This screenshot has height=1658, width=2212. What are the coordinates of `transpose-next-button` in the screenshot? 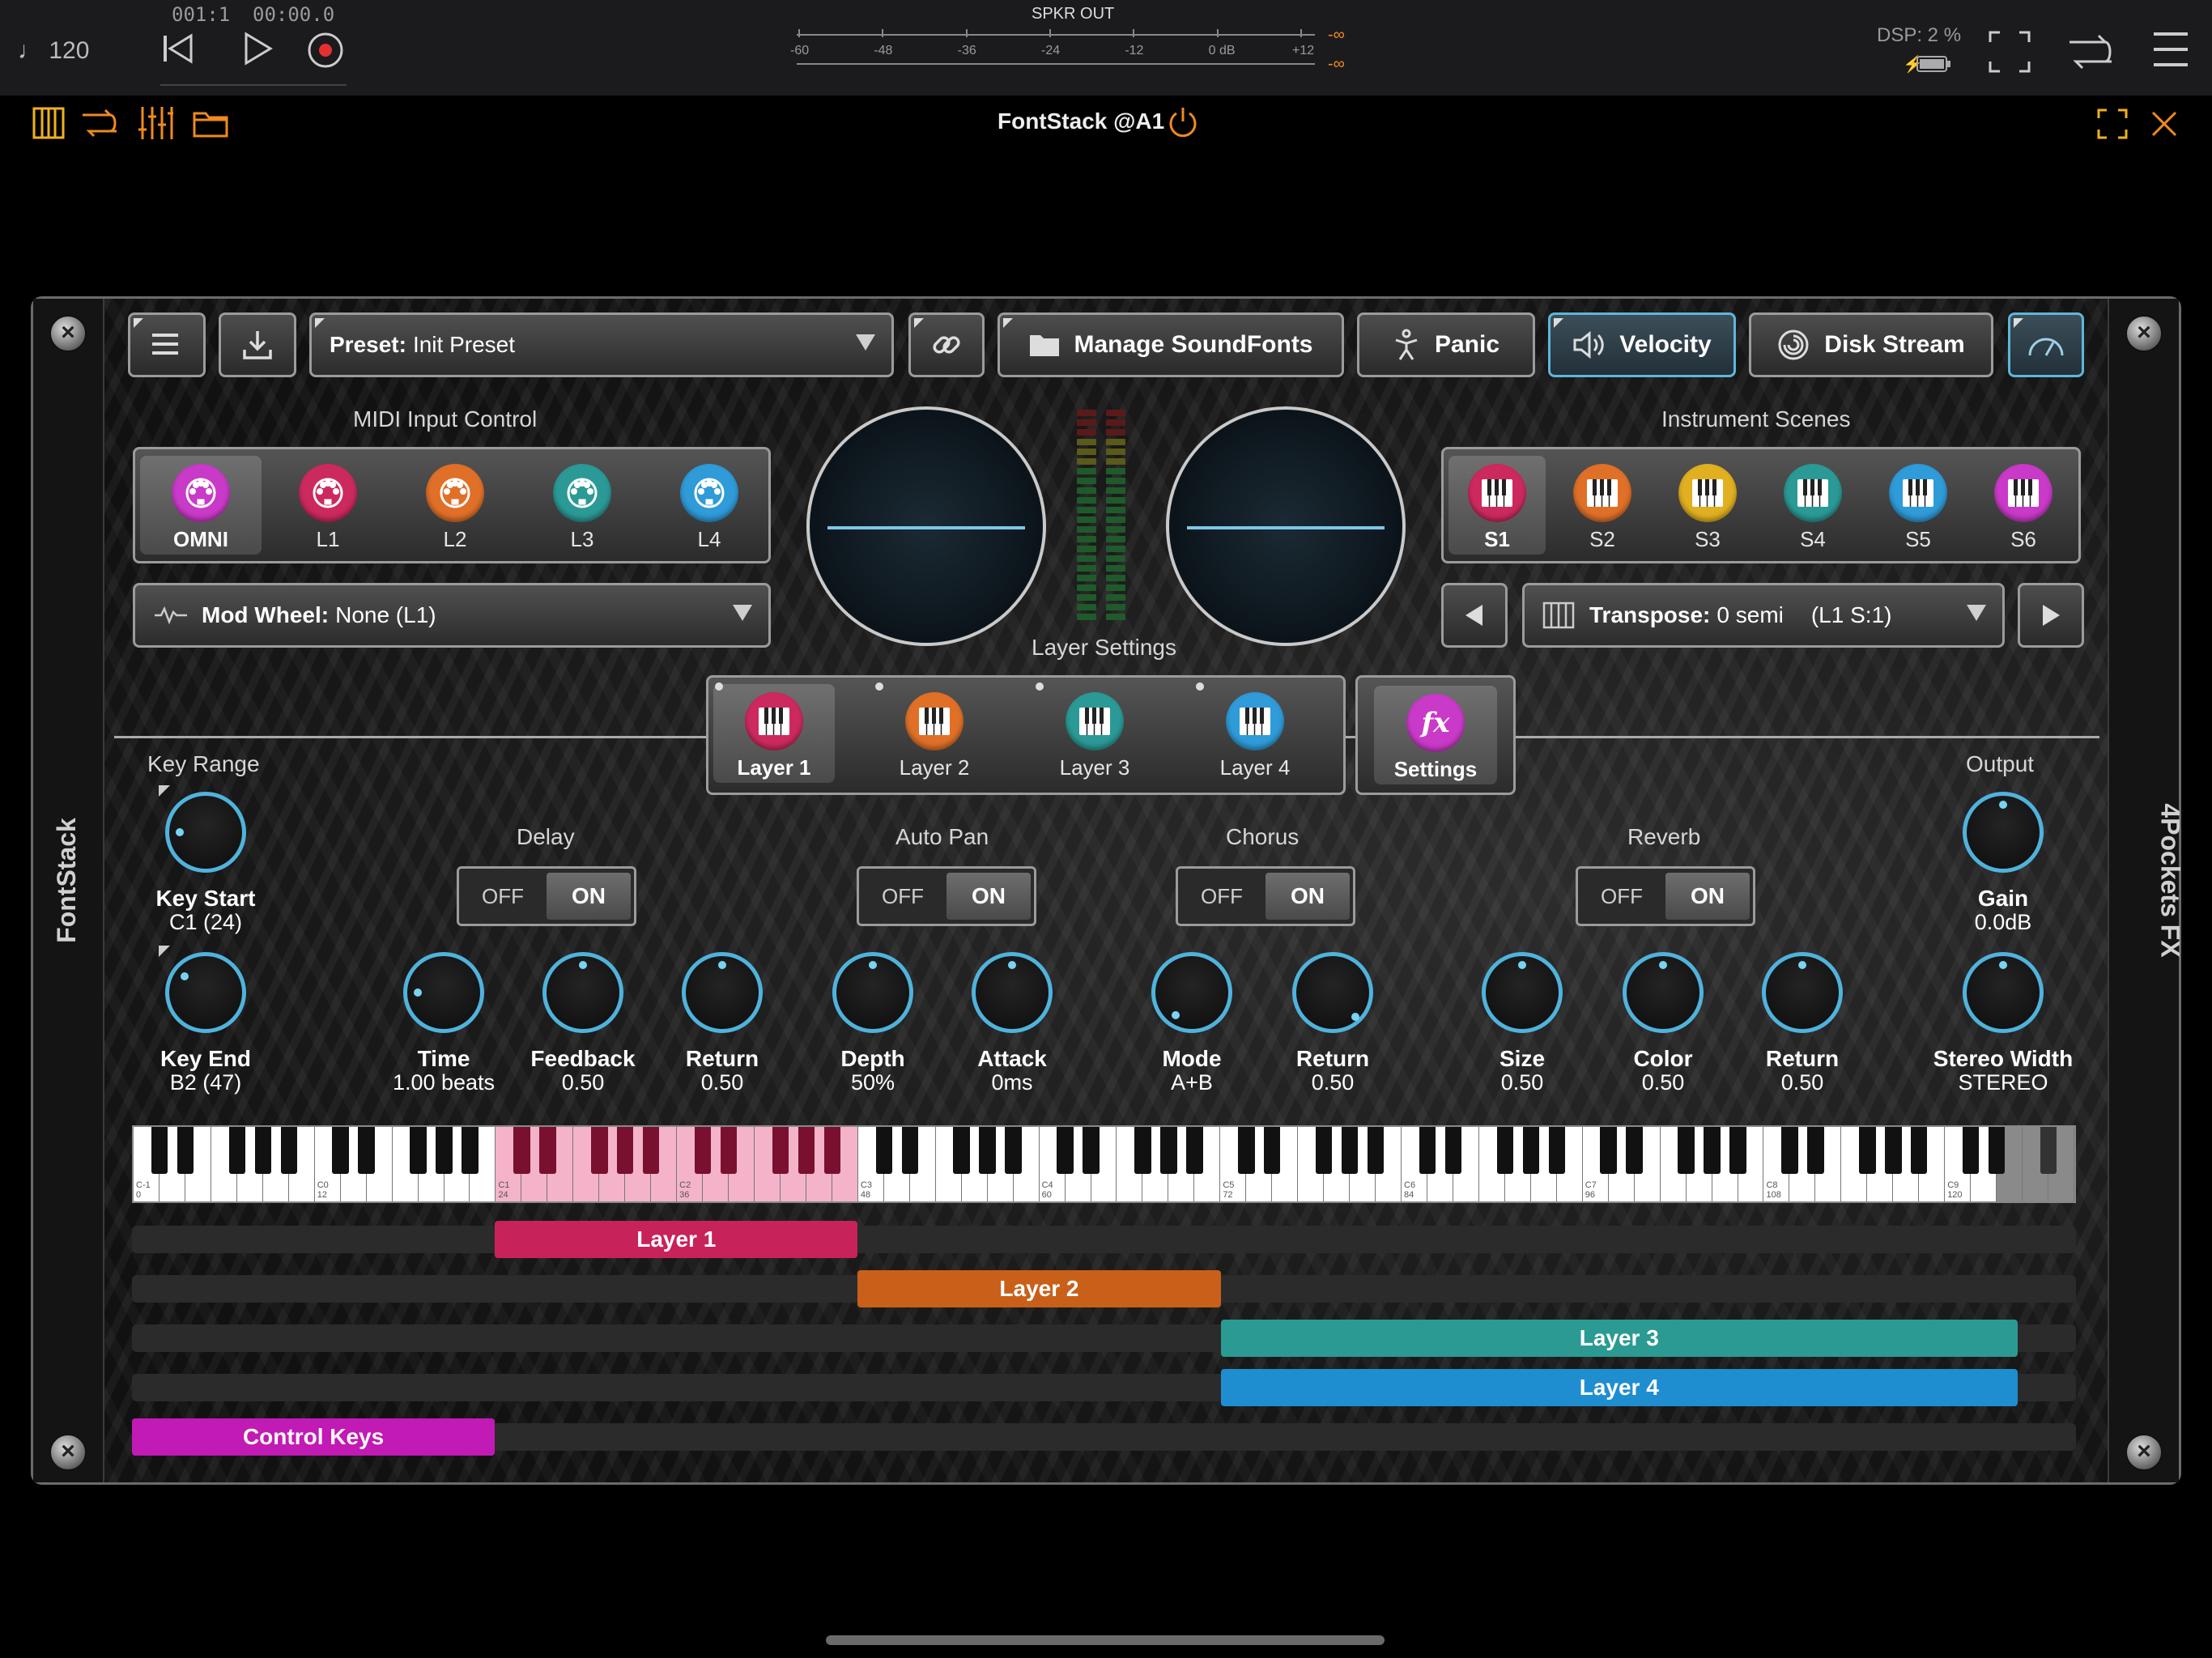 It's located at (2051, 615).